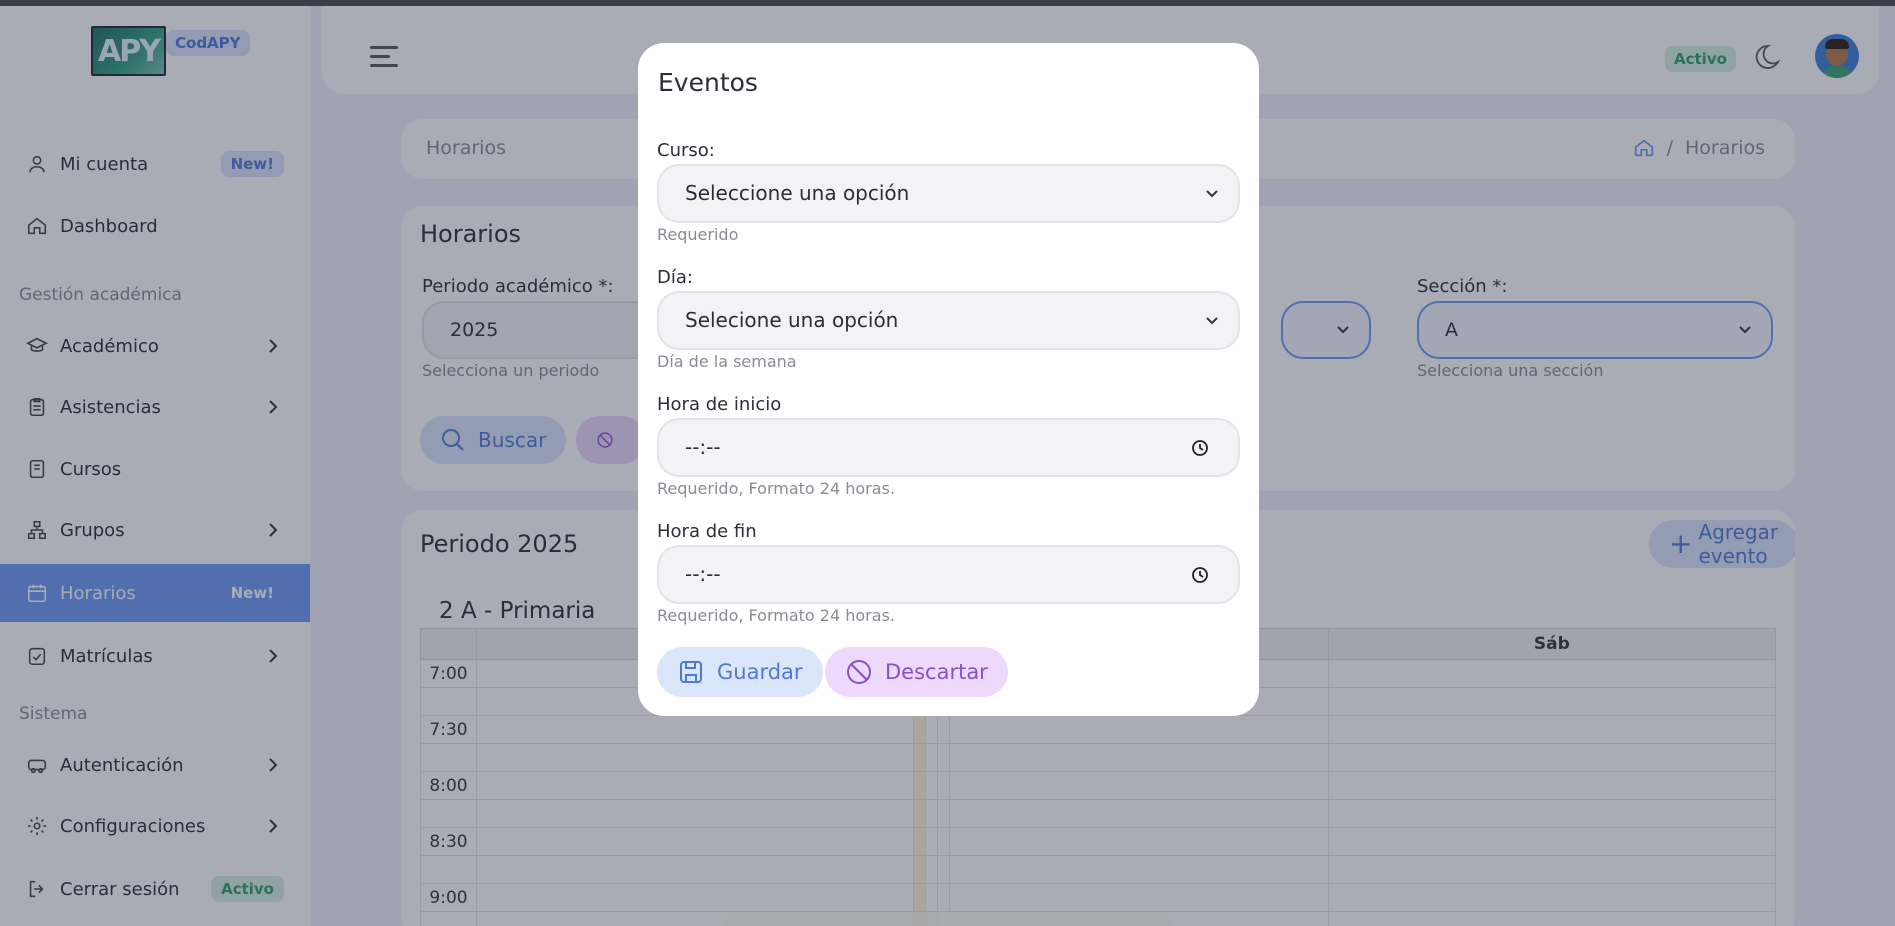 The image size is (1895, 926). Describe the element at coordinates (948, 919) in the screenshot. I see `taskbar-dock` at that location.